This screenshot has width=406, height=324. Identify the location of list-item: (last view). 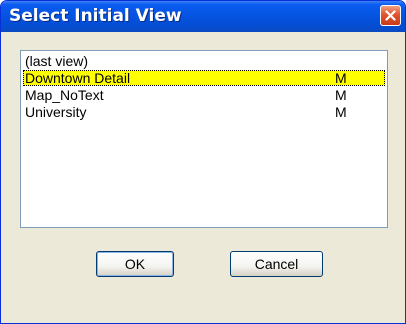
(204, 61).